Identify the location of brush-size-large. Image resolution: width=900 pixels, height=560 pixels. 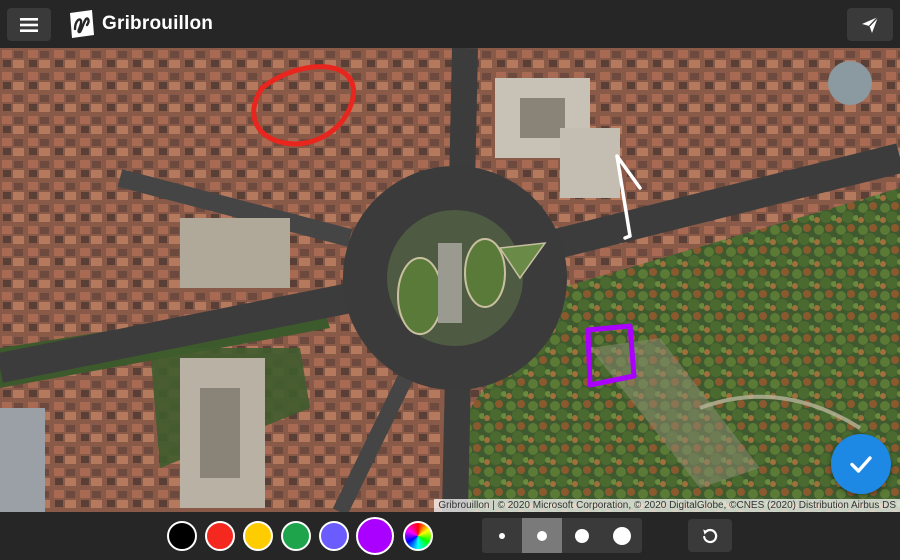
(622, 535).